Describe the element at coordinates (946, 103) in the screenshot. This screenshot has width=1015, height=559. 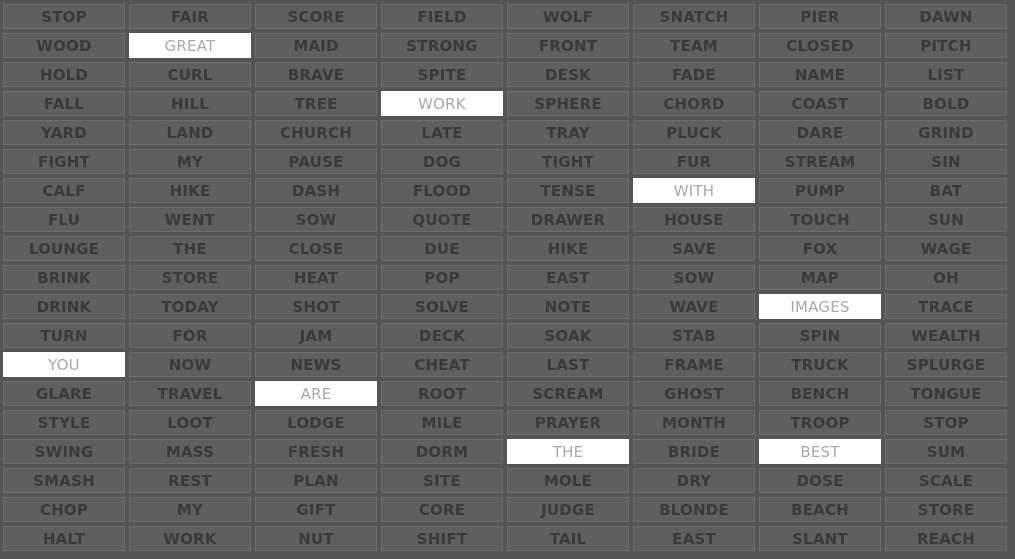
I see `word-cell-r3-c7: BOLD` at that location.